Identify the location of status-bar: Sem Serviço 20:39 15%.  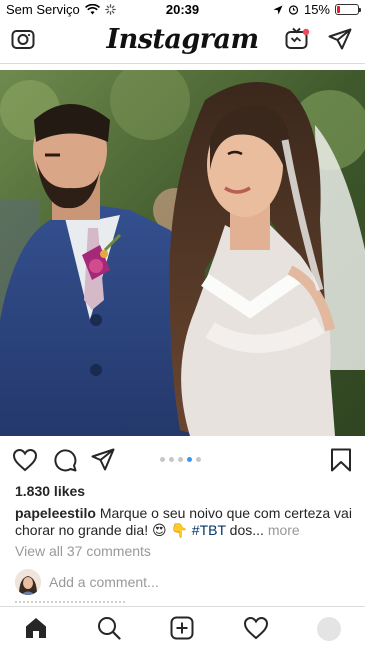
(182, 10).